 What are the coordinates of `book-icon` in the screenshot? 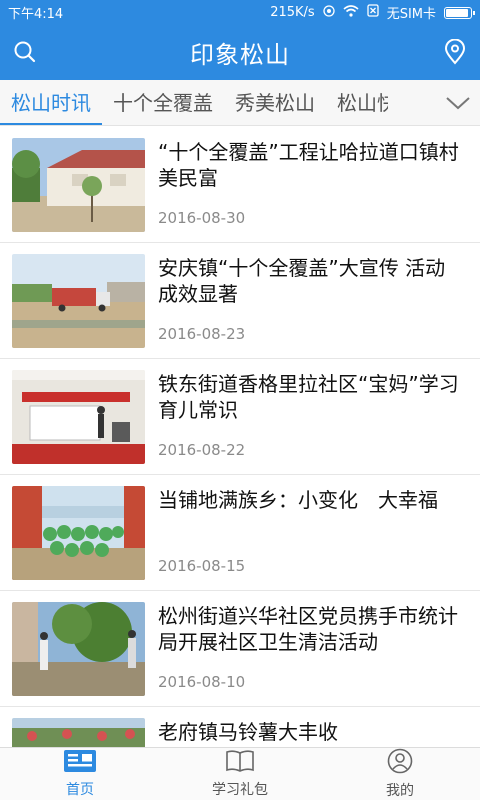 It's located at (240, 764).